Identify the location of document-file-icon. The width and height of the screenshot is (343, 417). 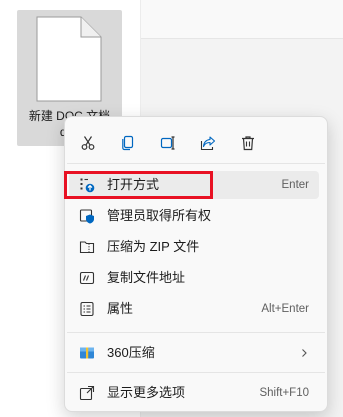
(69, 59).